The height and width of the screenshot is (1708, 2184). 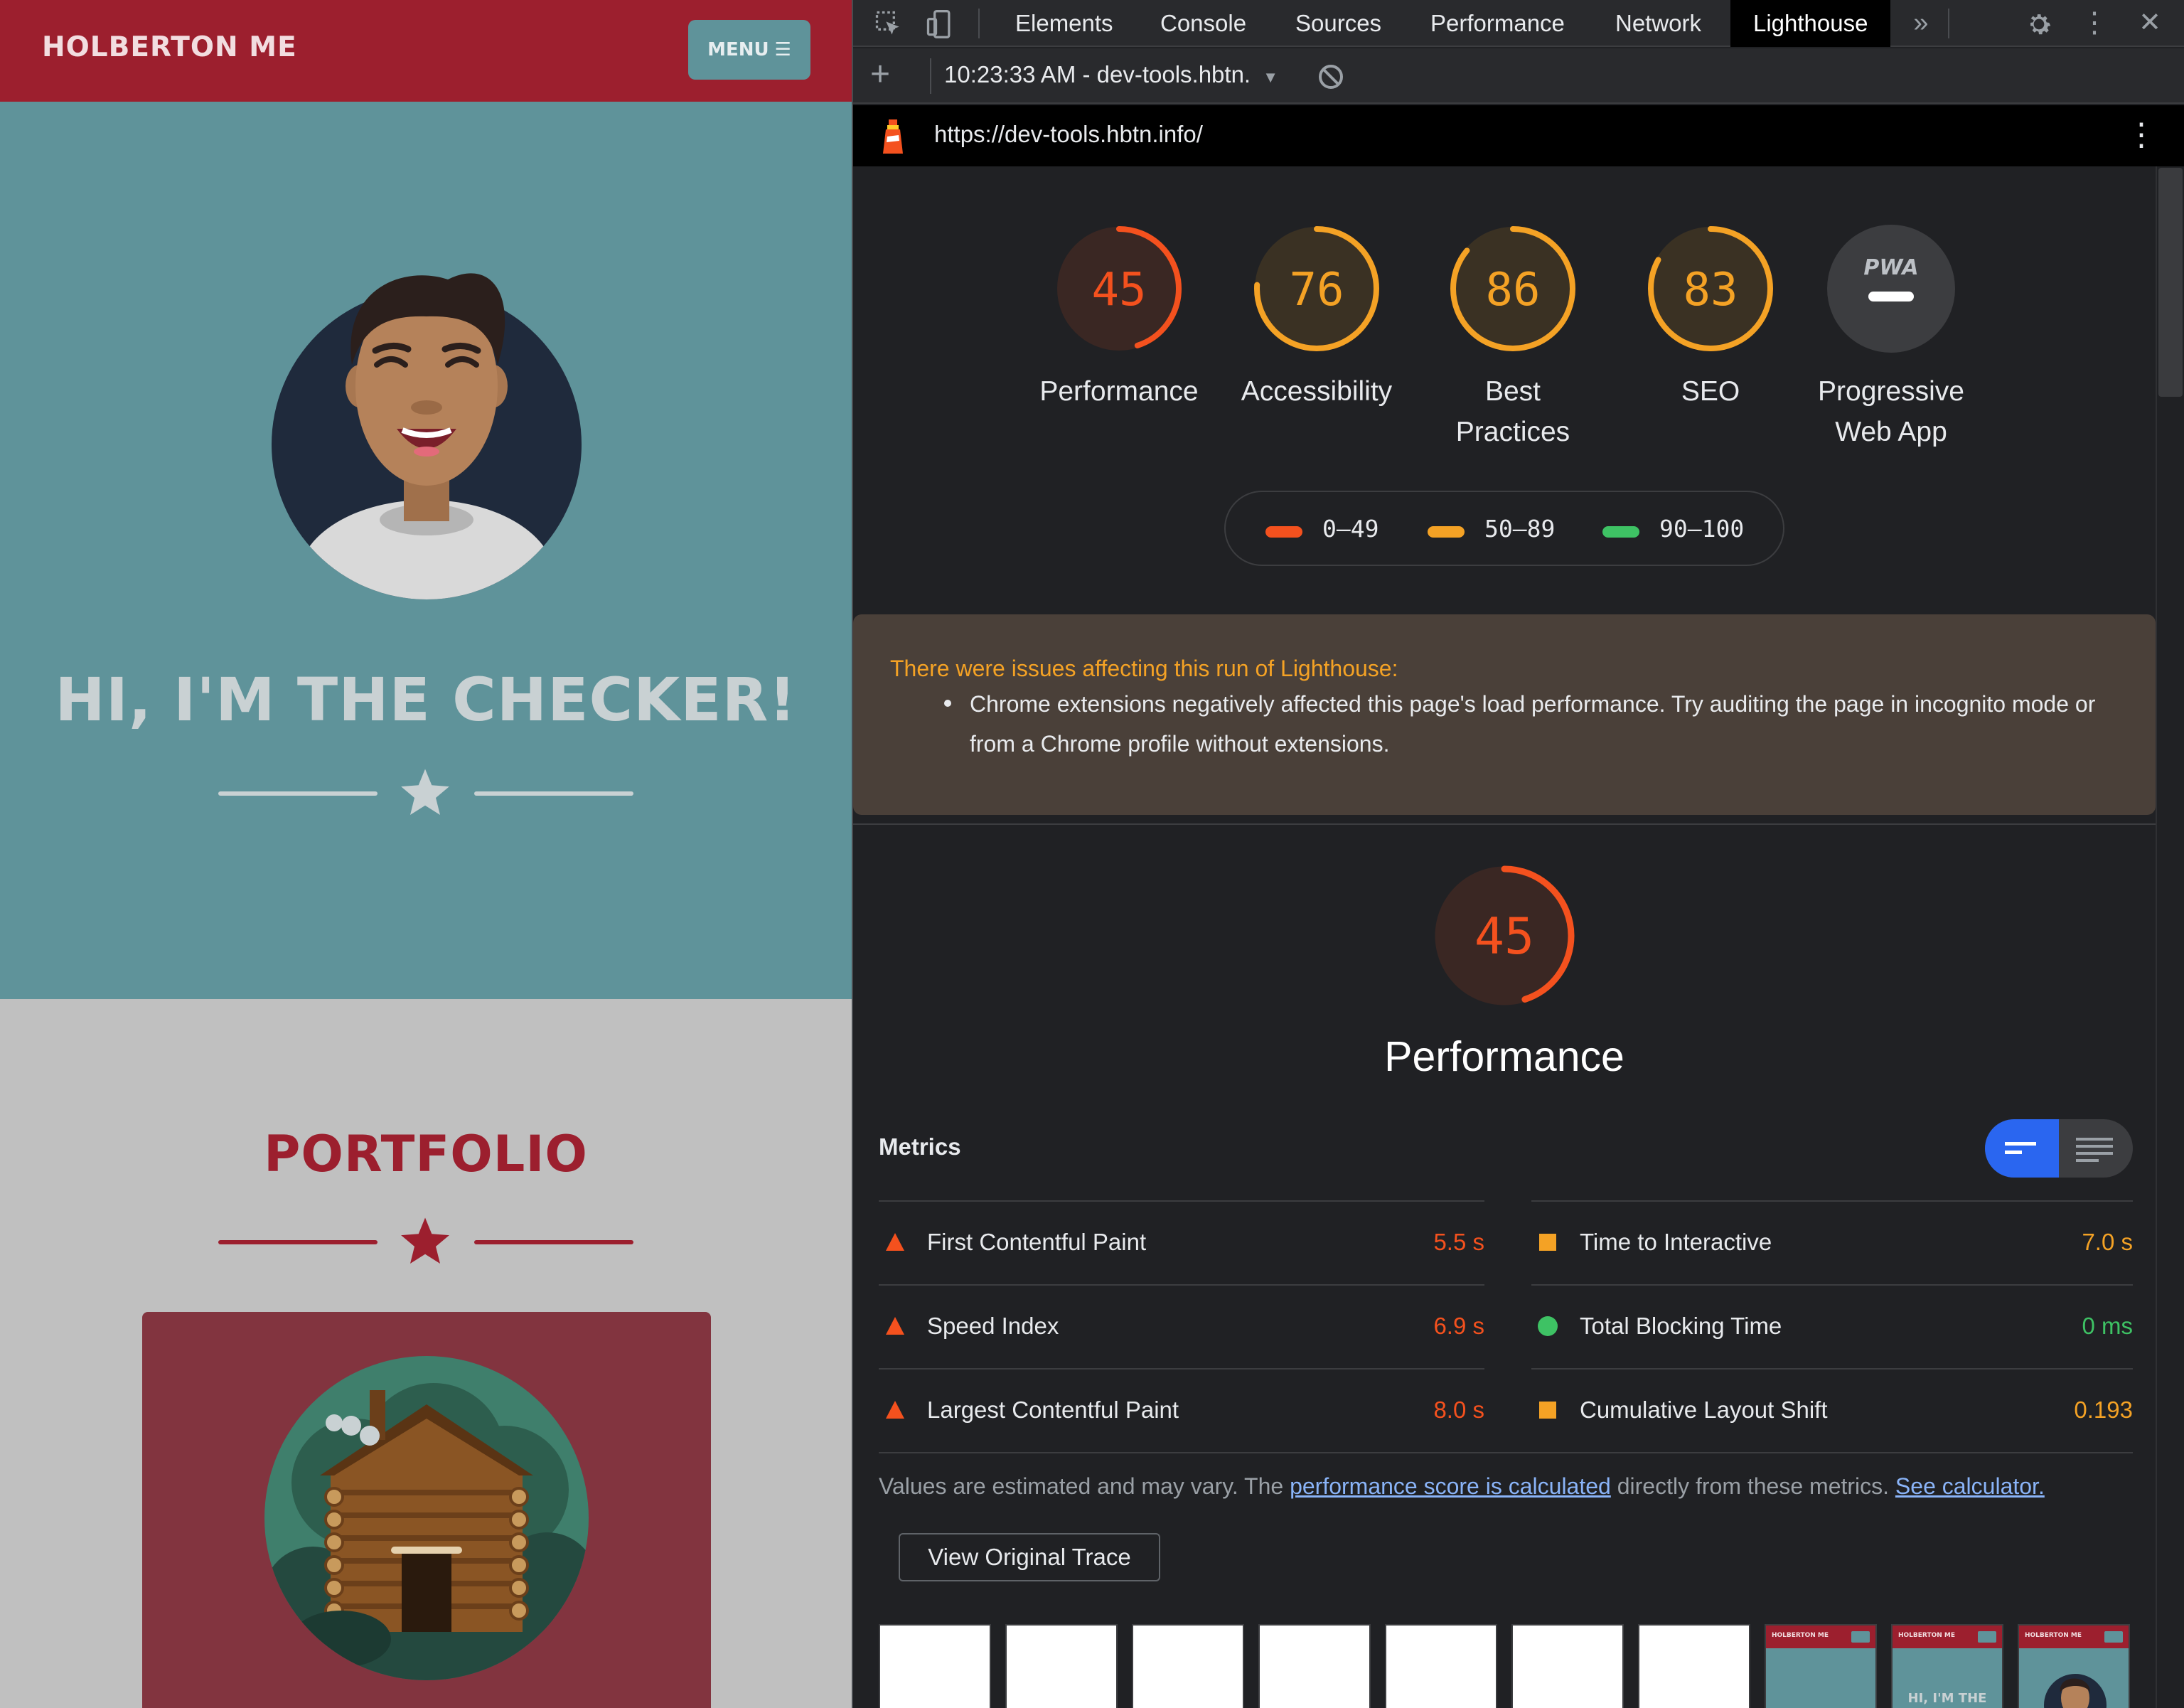 I want to click on pwa-badge: PWA, so click(x=1891, y=288).